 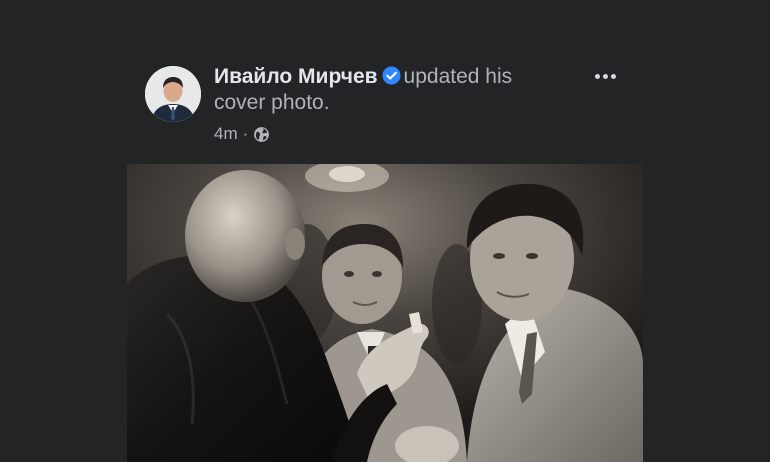 What do you see at coordinates (296, 76) in the screenshot?
I see `author-name: Ивайло Мирчев` at bounding box center [296, 76].